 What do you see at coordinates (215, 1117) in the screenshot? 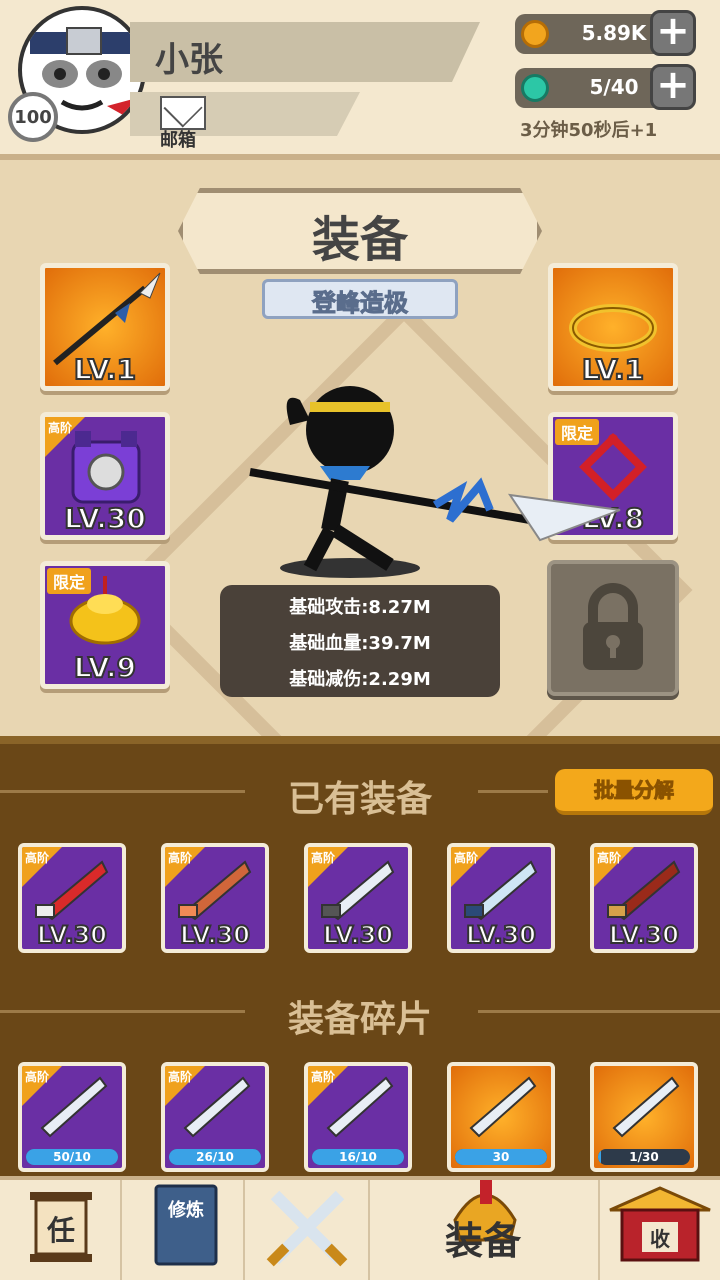
I see `fragment-card: 高阶 26/10` at bounding box center [215, 1117].